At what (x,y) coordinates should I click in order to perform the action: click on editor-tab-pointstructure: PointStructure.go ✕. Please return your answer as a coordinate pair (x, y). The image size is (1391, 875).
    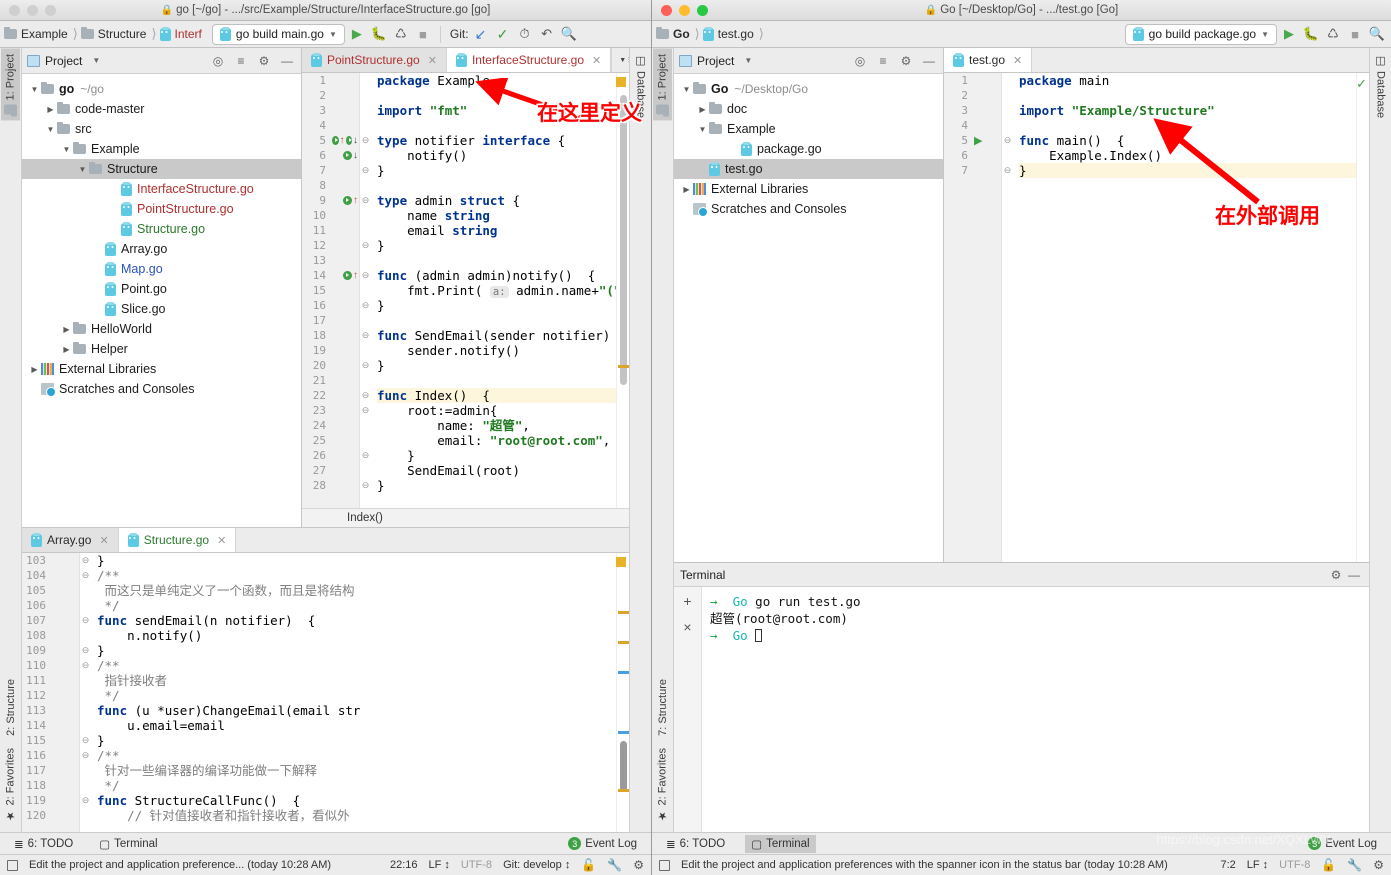
    Looking at the image, I should click on (374, 60).